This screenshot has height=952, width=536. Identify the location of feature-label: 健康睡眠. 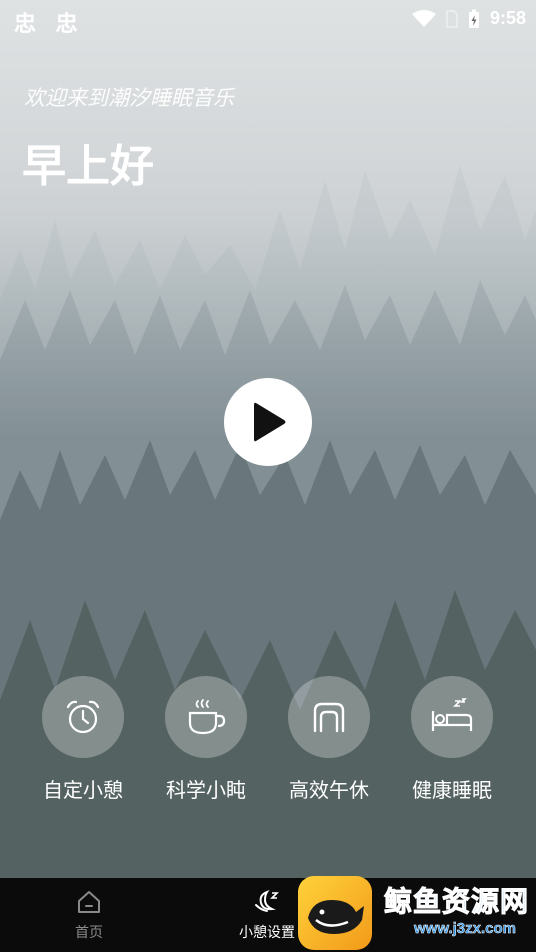
(452, 790).